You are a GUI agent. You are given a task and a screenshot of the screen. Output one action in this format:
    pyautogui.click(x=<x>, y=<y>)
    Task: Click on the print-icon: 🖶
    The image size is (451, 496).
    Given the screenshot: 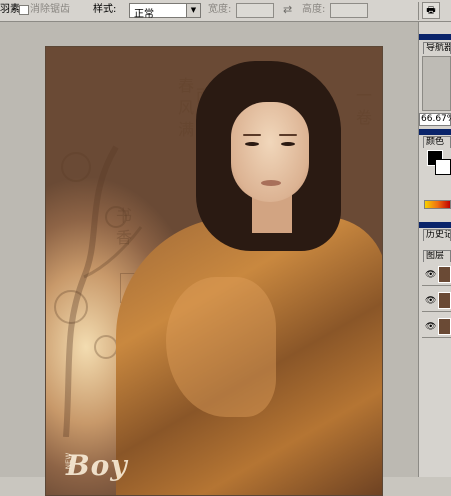 What is the action you would take?
    pyautogui.click(x=431, y=10)
    